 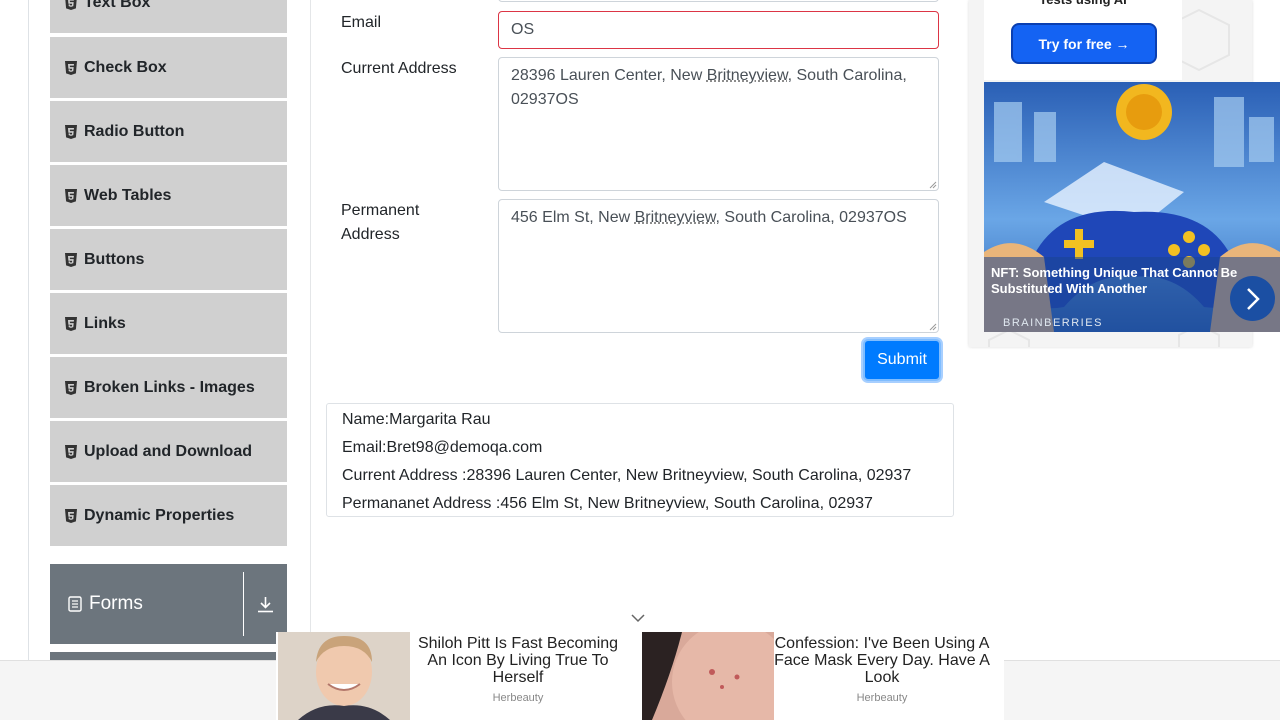 I want to click on permanent-address-text: , South Carolina, 02937OS, so click(x=811, y=217).